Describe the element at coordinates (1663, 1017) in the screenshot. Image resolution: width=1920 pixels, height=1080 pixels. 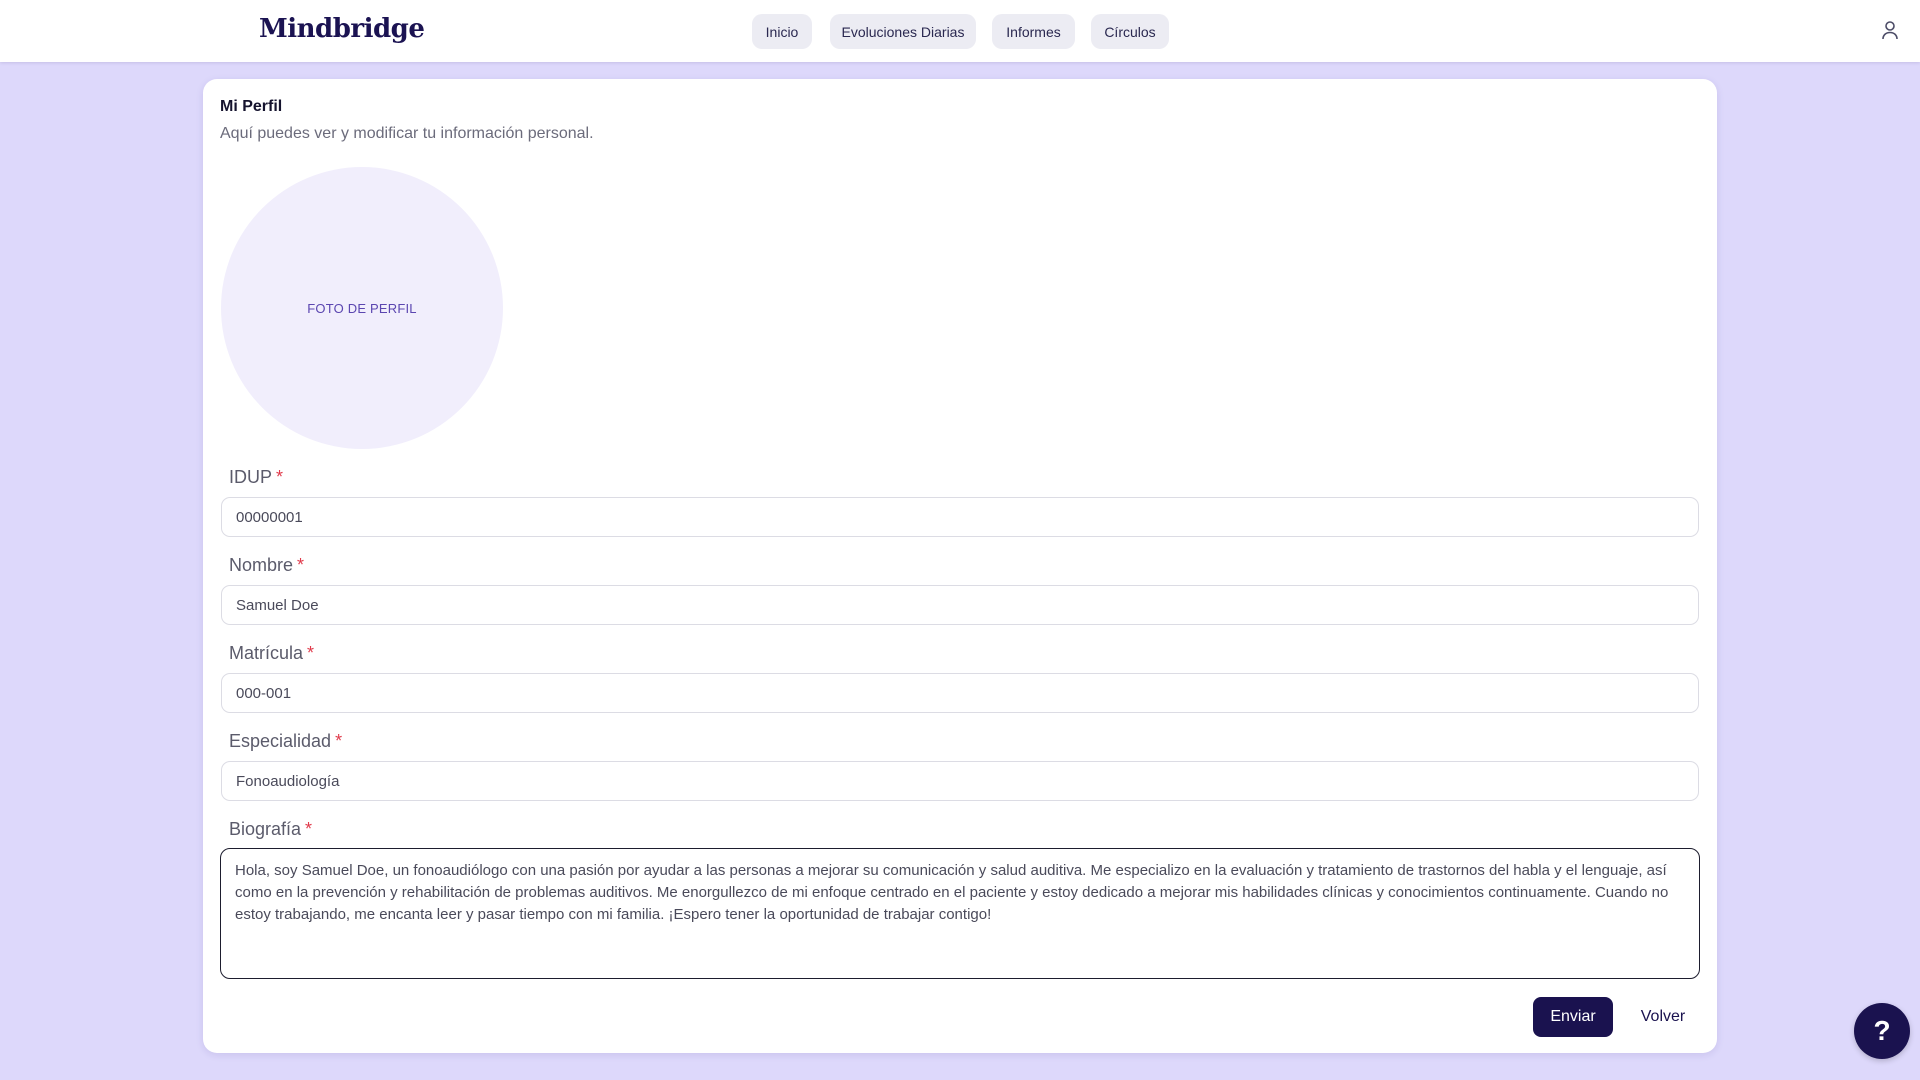
I see `back-button: Volver` at that location.